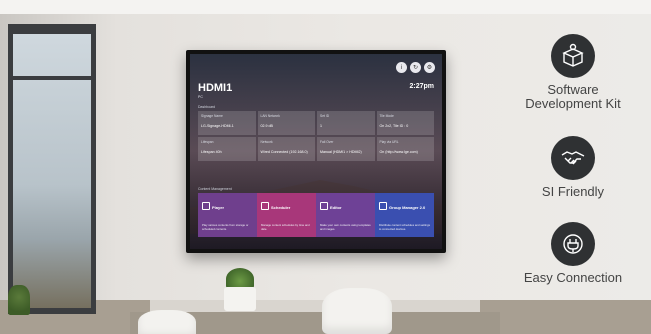 This screenshot has width=651, height=334. Describe the element at coordinates (394, 126) in the screenshot. I see `tile-value: On 2x2, Tile ID : 0` at that location.